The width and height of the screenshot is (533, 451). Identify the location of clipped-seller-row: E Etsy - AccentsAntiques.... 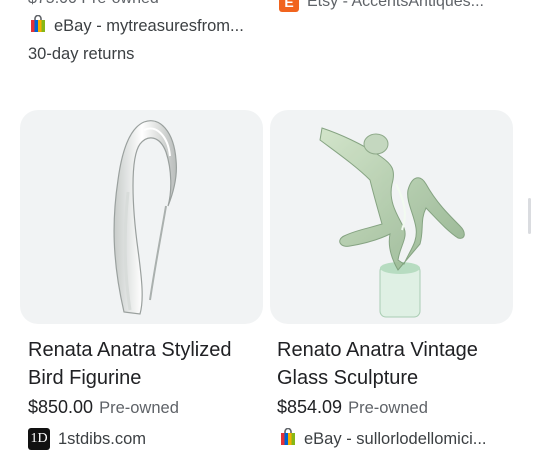
(381, 6).